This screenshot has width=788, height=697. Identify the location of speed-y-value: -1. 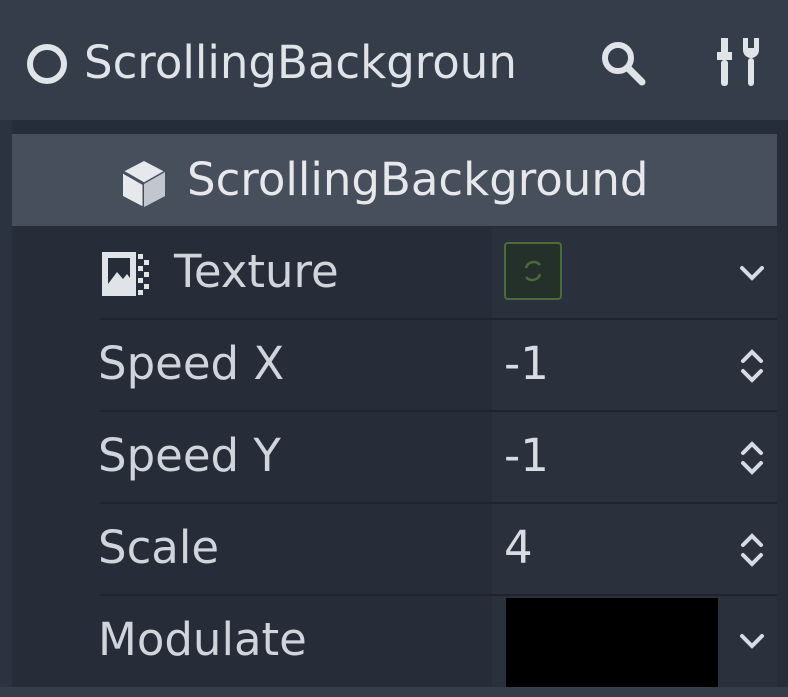
(526, 456).